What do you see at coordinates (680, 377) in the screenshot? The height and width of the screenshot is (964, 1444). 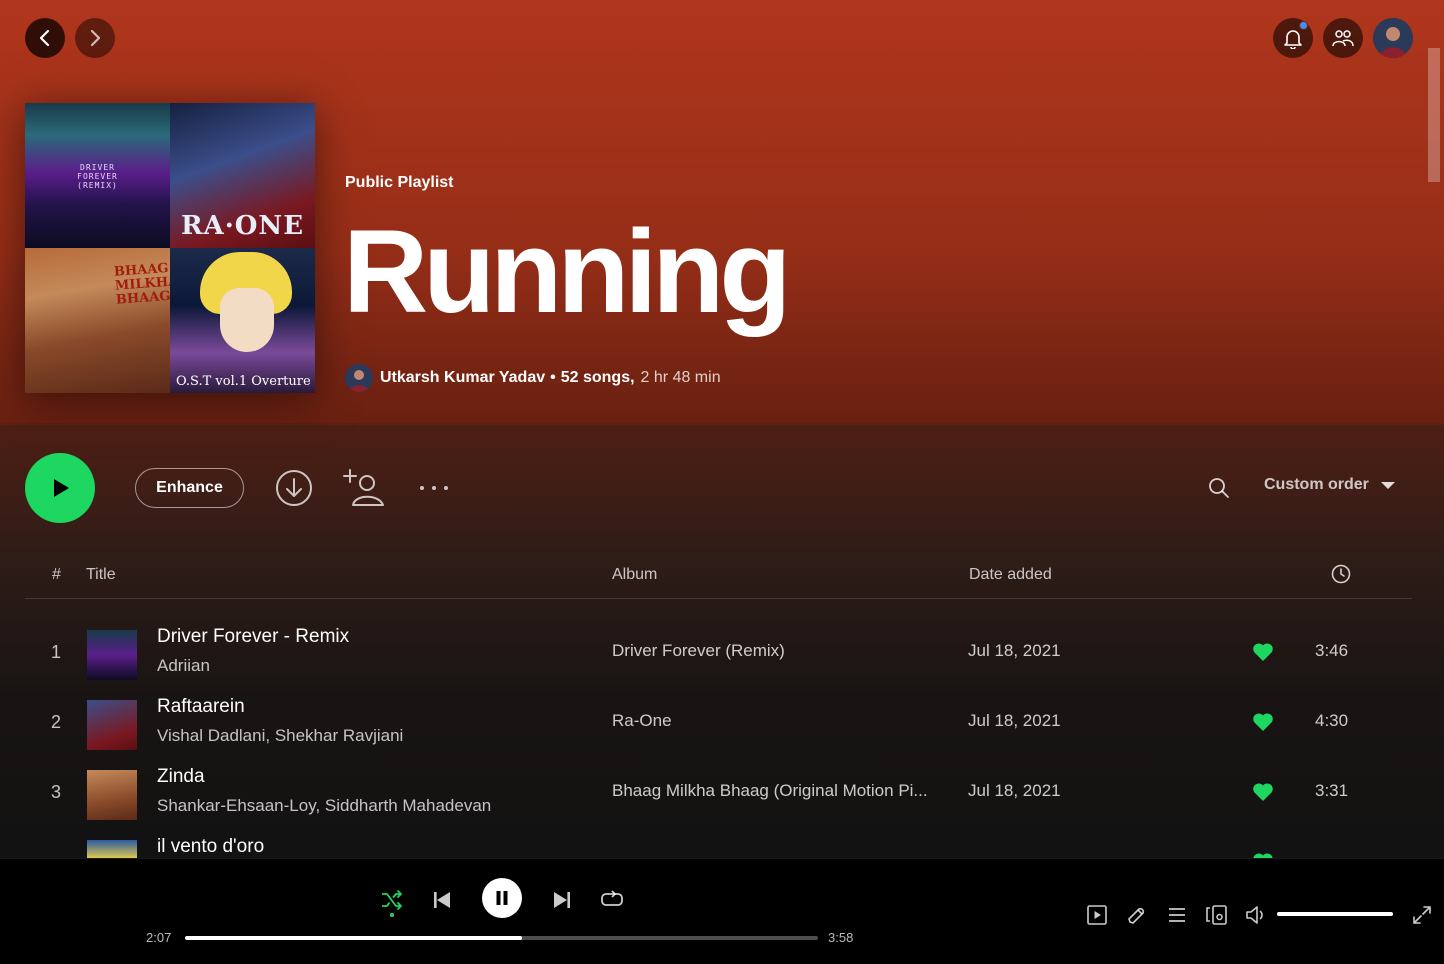 I see `playlist-duration: 2 hr 48 min` at bounding box center [680, 377].